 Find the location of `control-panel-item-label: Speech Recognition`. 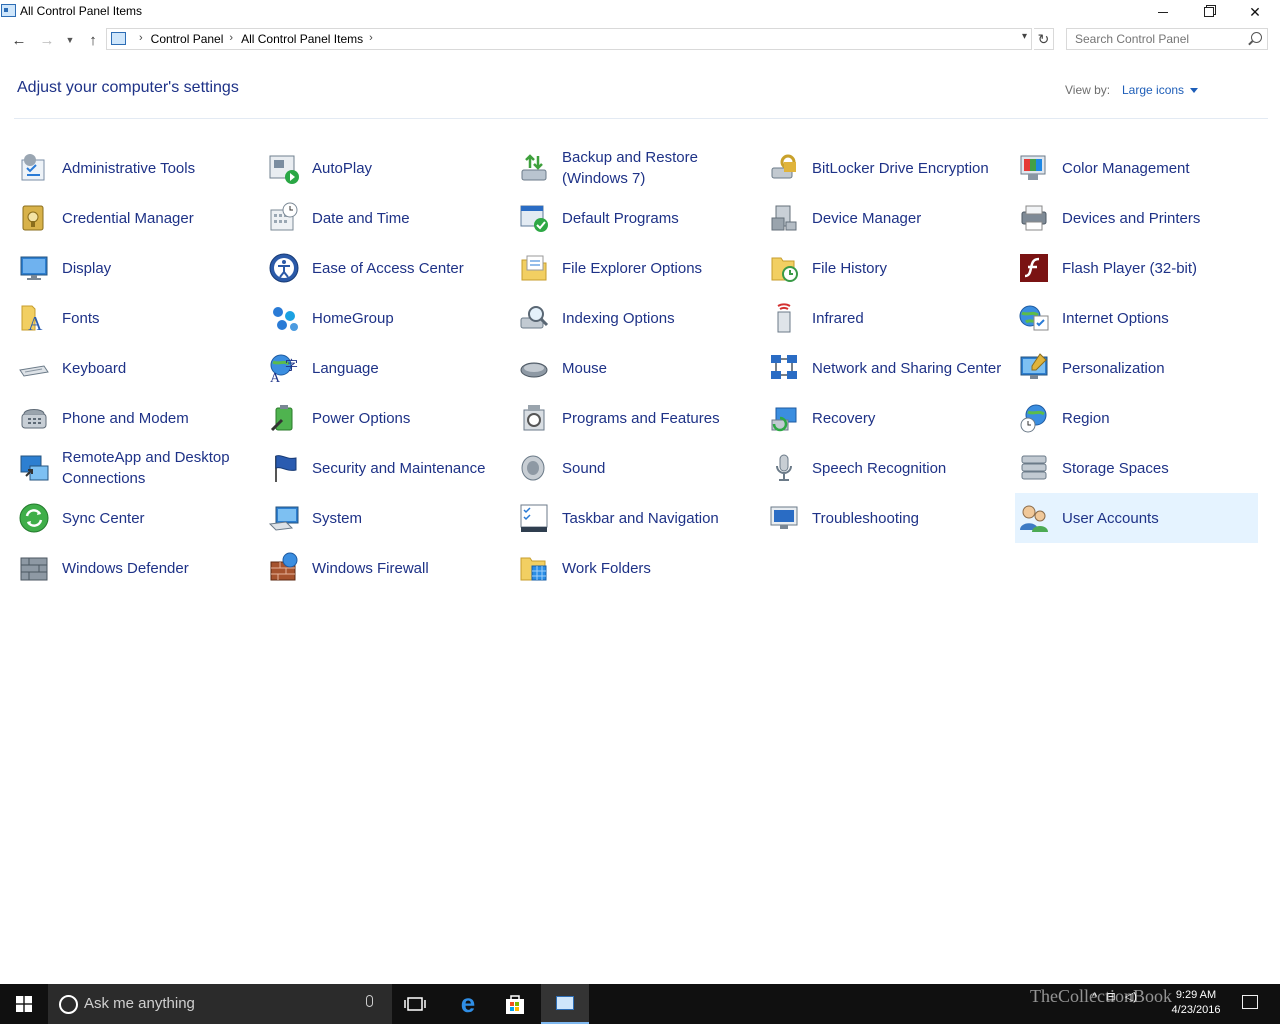

control-panel-item-label: Speech Recognition is located at coordinates (907, 468).